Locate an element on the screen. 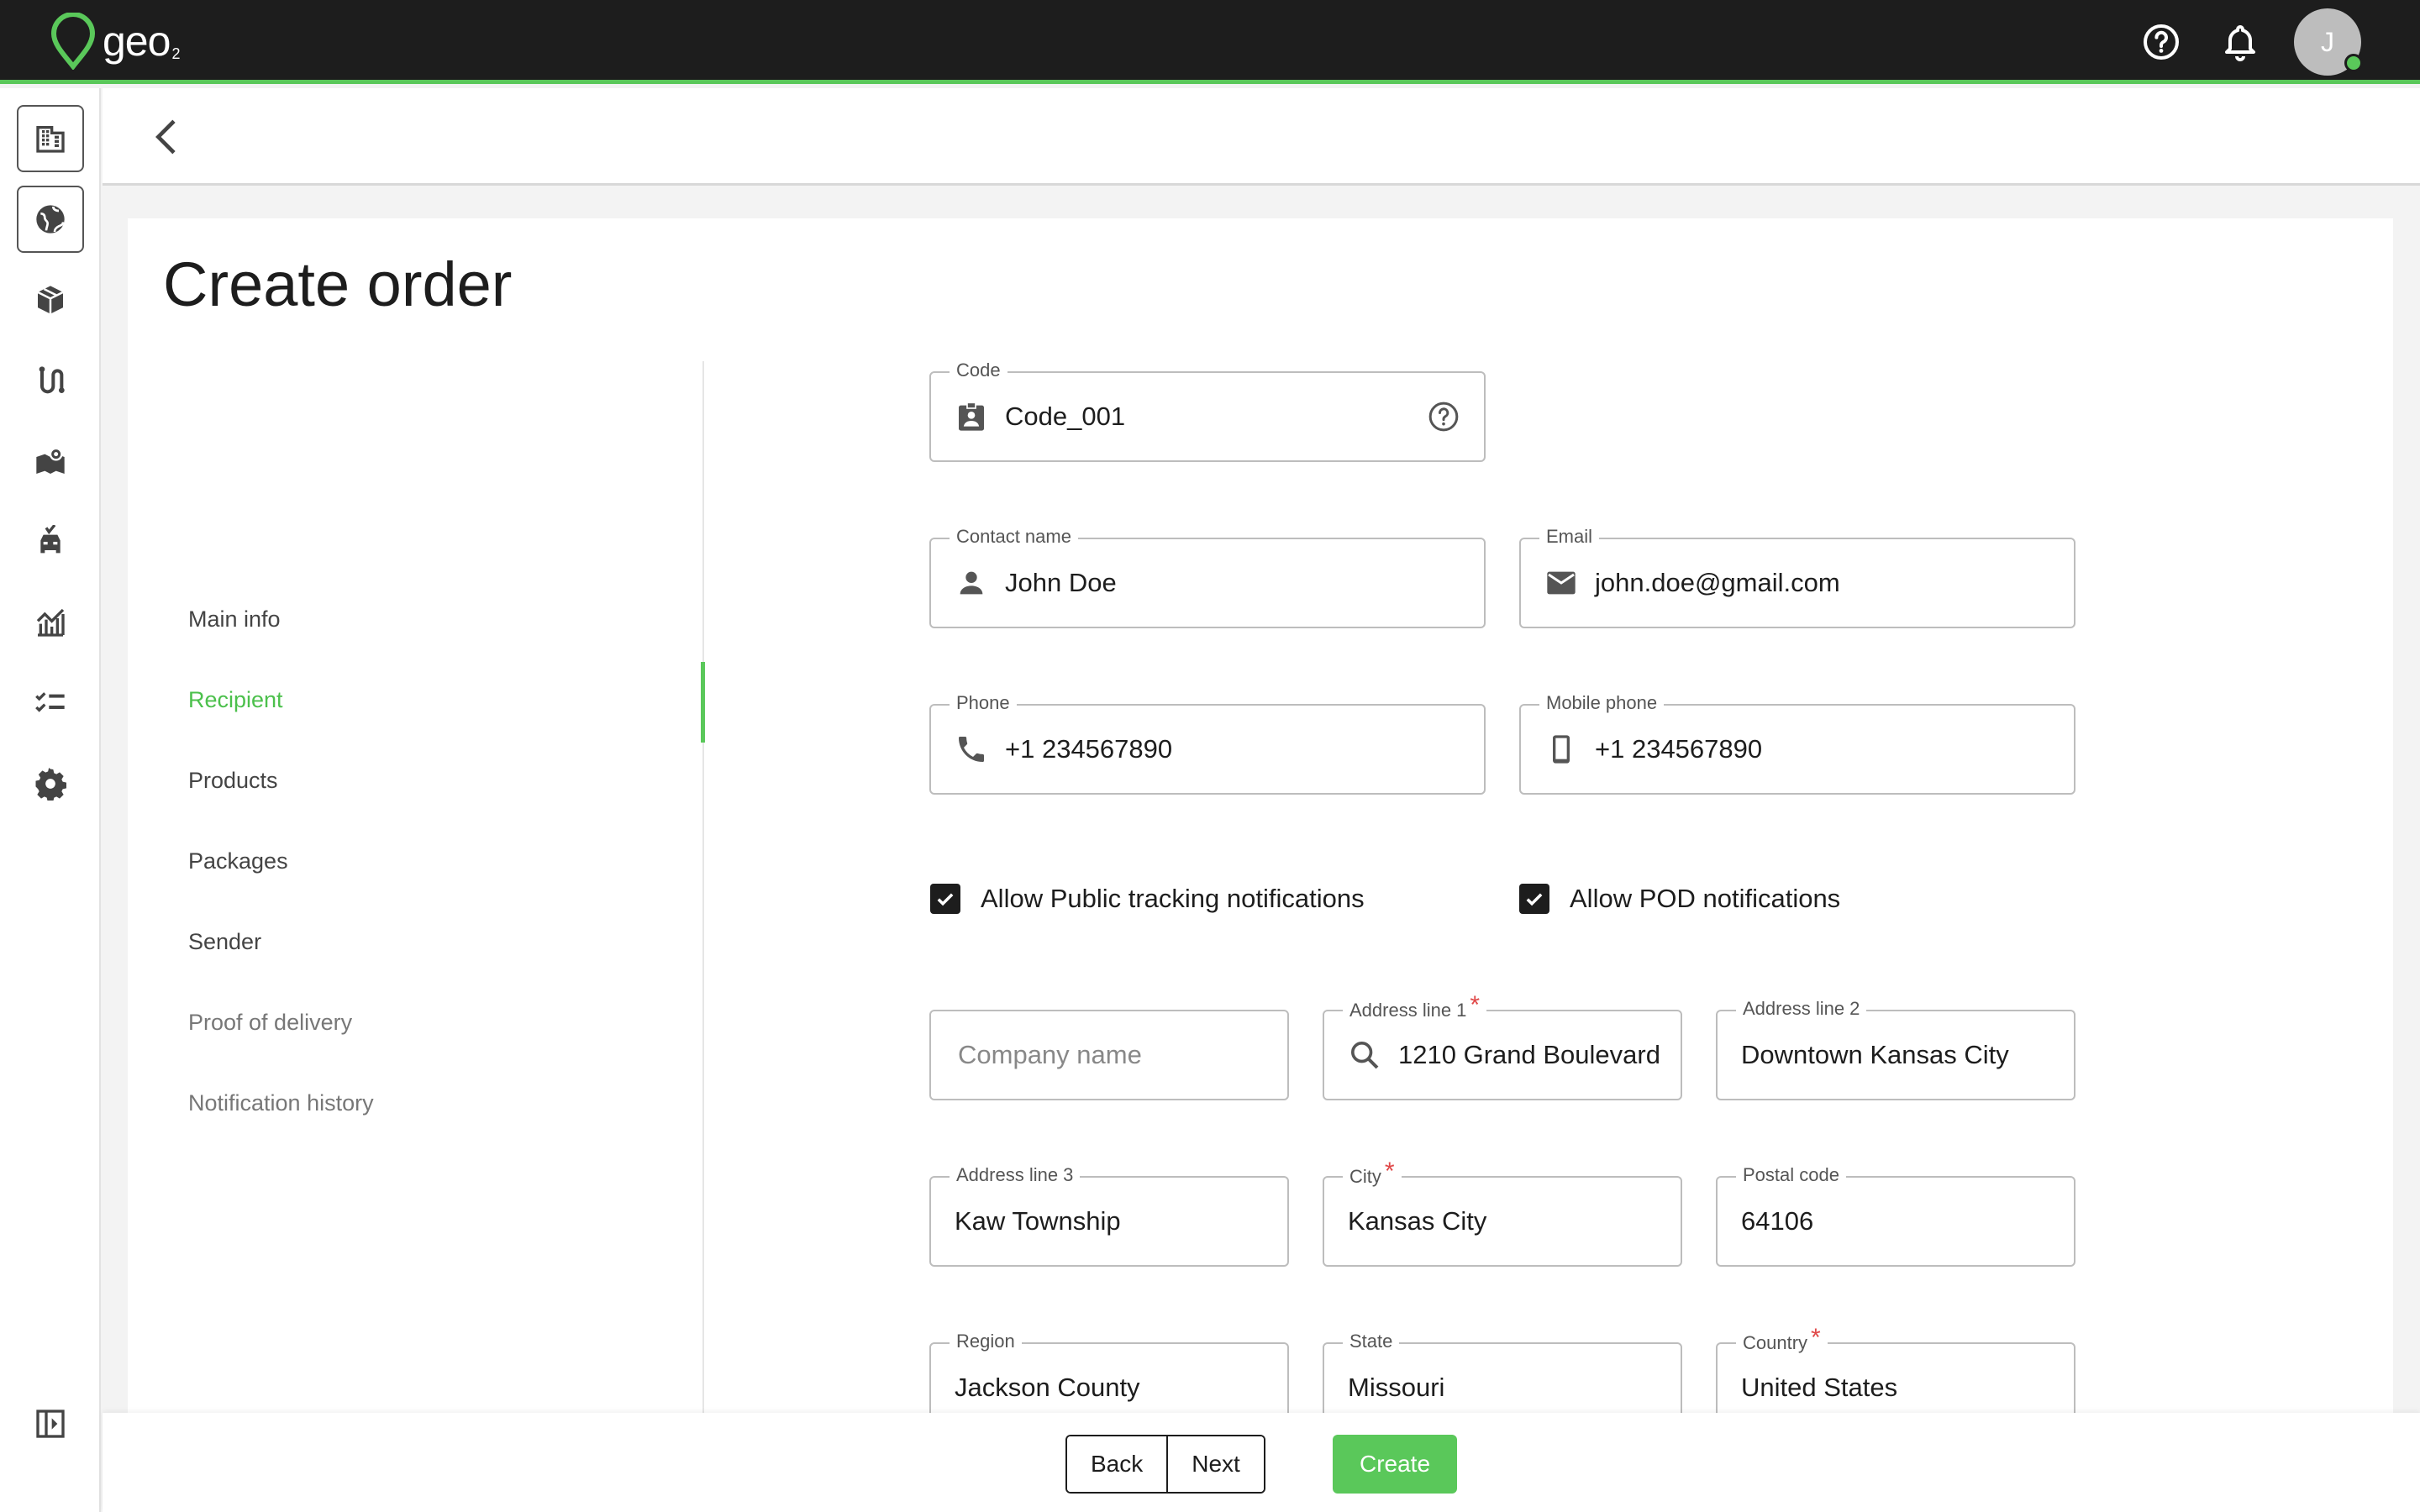  package-icon is located at coordinates (51, 300).